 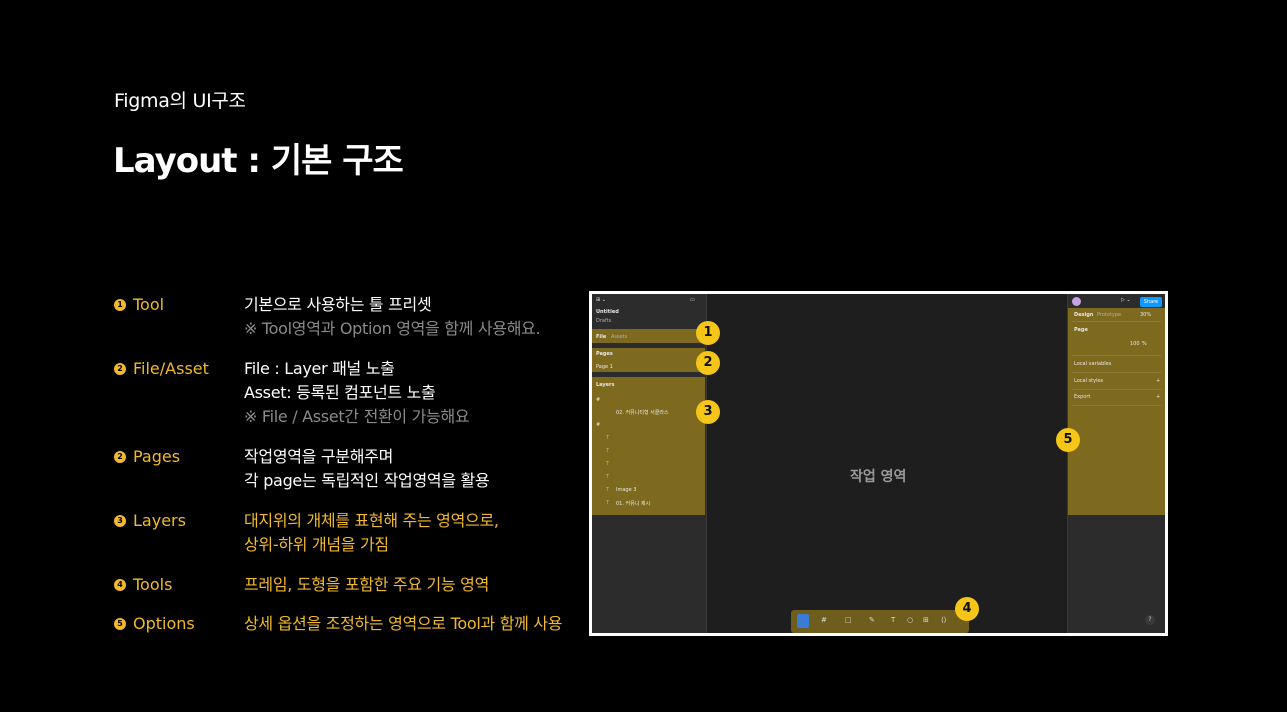 I want to click on legend-desc: 각 page는 독립적인 작업영역을 활용, so click(x=367, y=480).